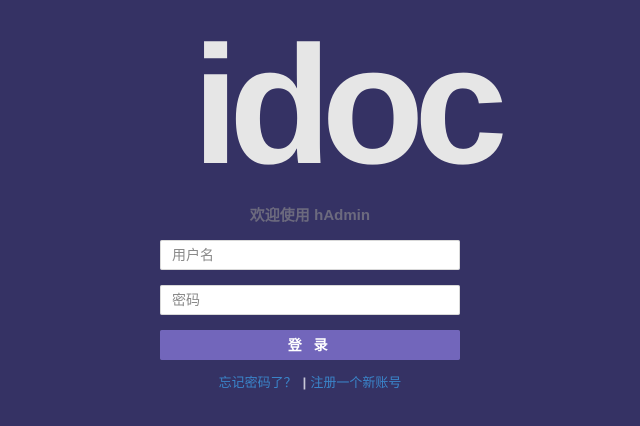 The height and width of the screenshot is (426, 640). I want to click on username-input, so click(310, 255).